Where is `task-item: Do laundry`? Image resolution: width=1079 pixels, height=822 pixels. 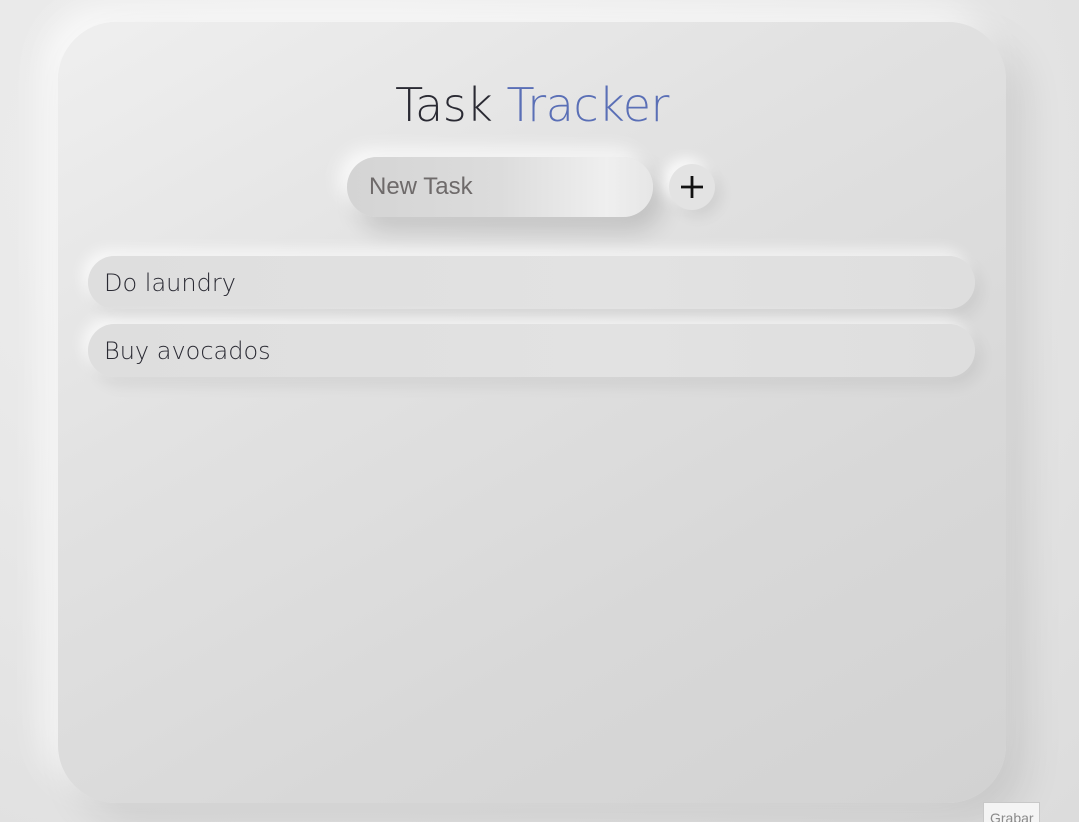 task-item: Do laundry is located at coordinates (531, 282).